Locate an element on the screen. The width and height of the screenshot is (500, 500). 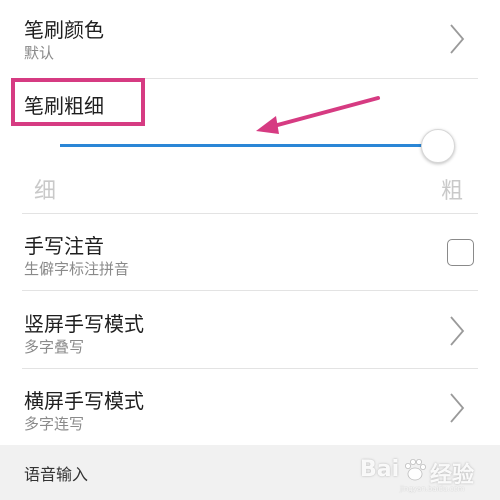
baidu-jingyan-watermark: Bai 经验 jingyan.baidu.com is located at coordinates (428, 472).